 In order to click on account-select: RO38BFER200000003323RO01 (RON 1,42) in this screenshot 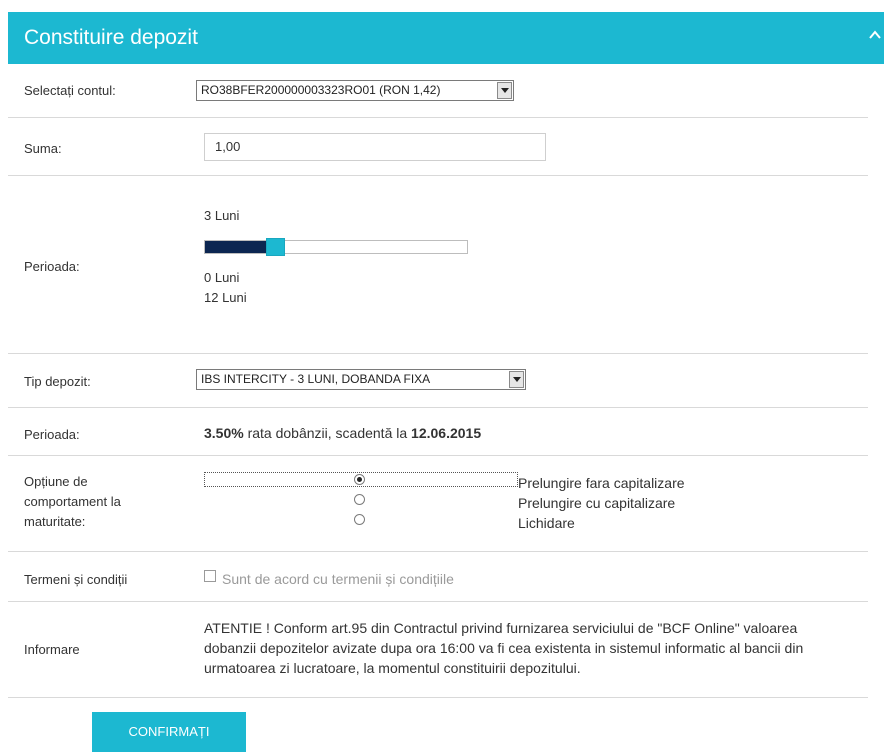, I will do `click(355, 90)`.